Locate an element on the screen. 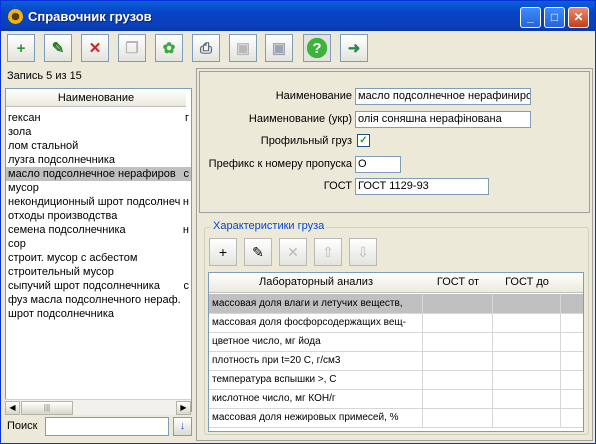 Image resolution: width=596 pixels, height=444 pixels. col-gost-to-header: ГОСТ до is located at coordinates (527, 282).